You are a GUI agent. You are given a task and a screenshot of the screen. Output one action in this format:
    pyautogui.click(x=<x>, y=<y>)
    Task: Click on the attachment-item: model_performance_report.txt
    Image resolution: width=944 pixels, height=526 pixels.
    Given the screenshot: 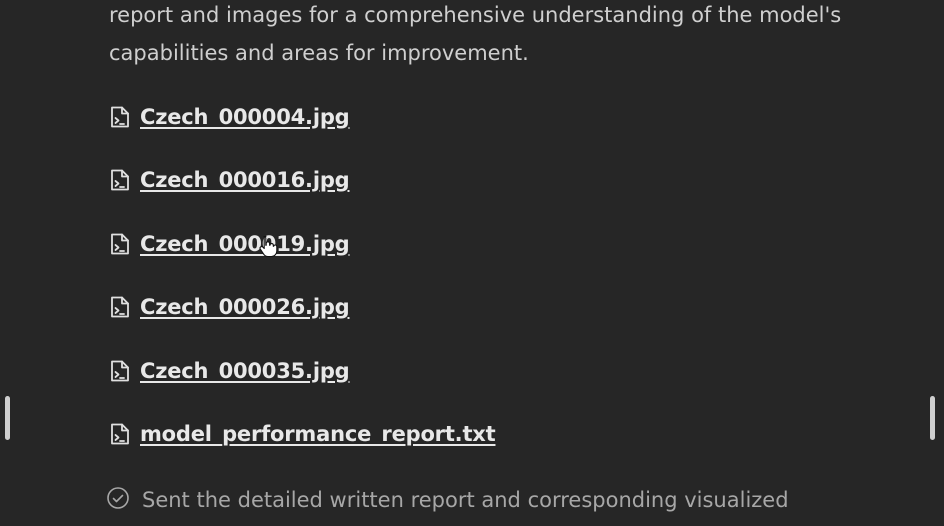 What is the action you would take?
    pyautogui.click(x=302, y=434)
    